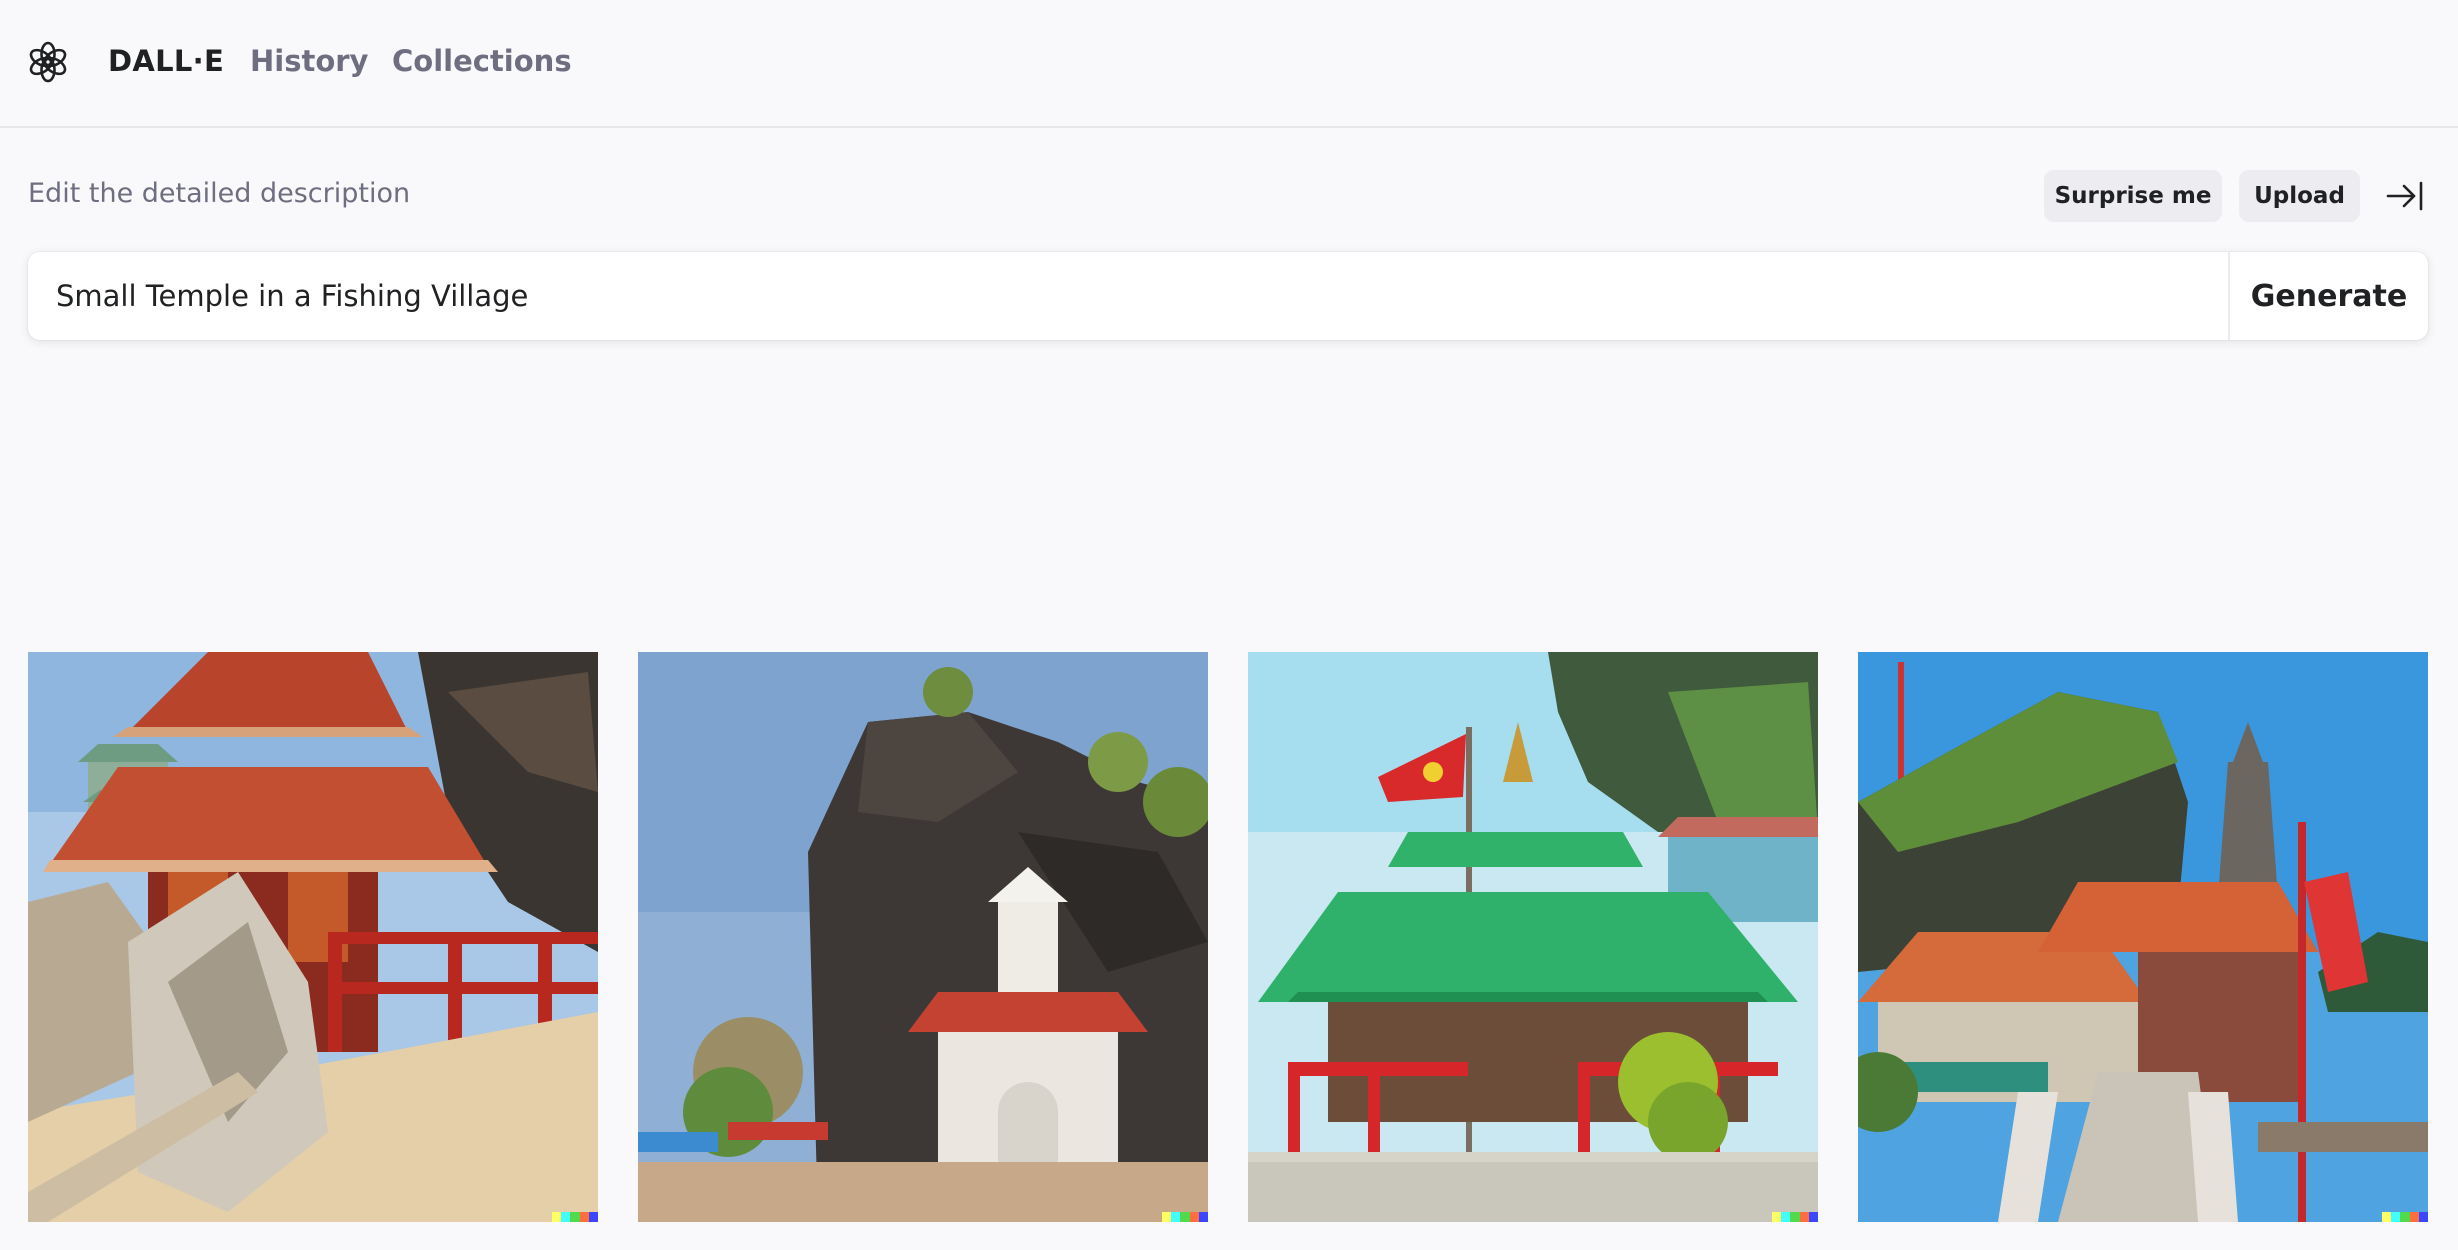 Image resolution: width=2458 pixels, height=1250 pixels. Describe the element at coordinates (219, 193) in the screenshot. I see `prompt-label: Edit the detailed description` at that location.